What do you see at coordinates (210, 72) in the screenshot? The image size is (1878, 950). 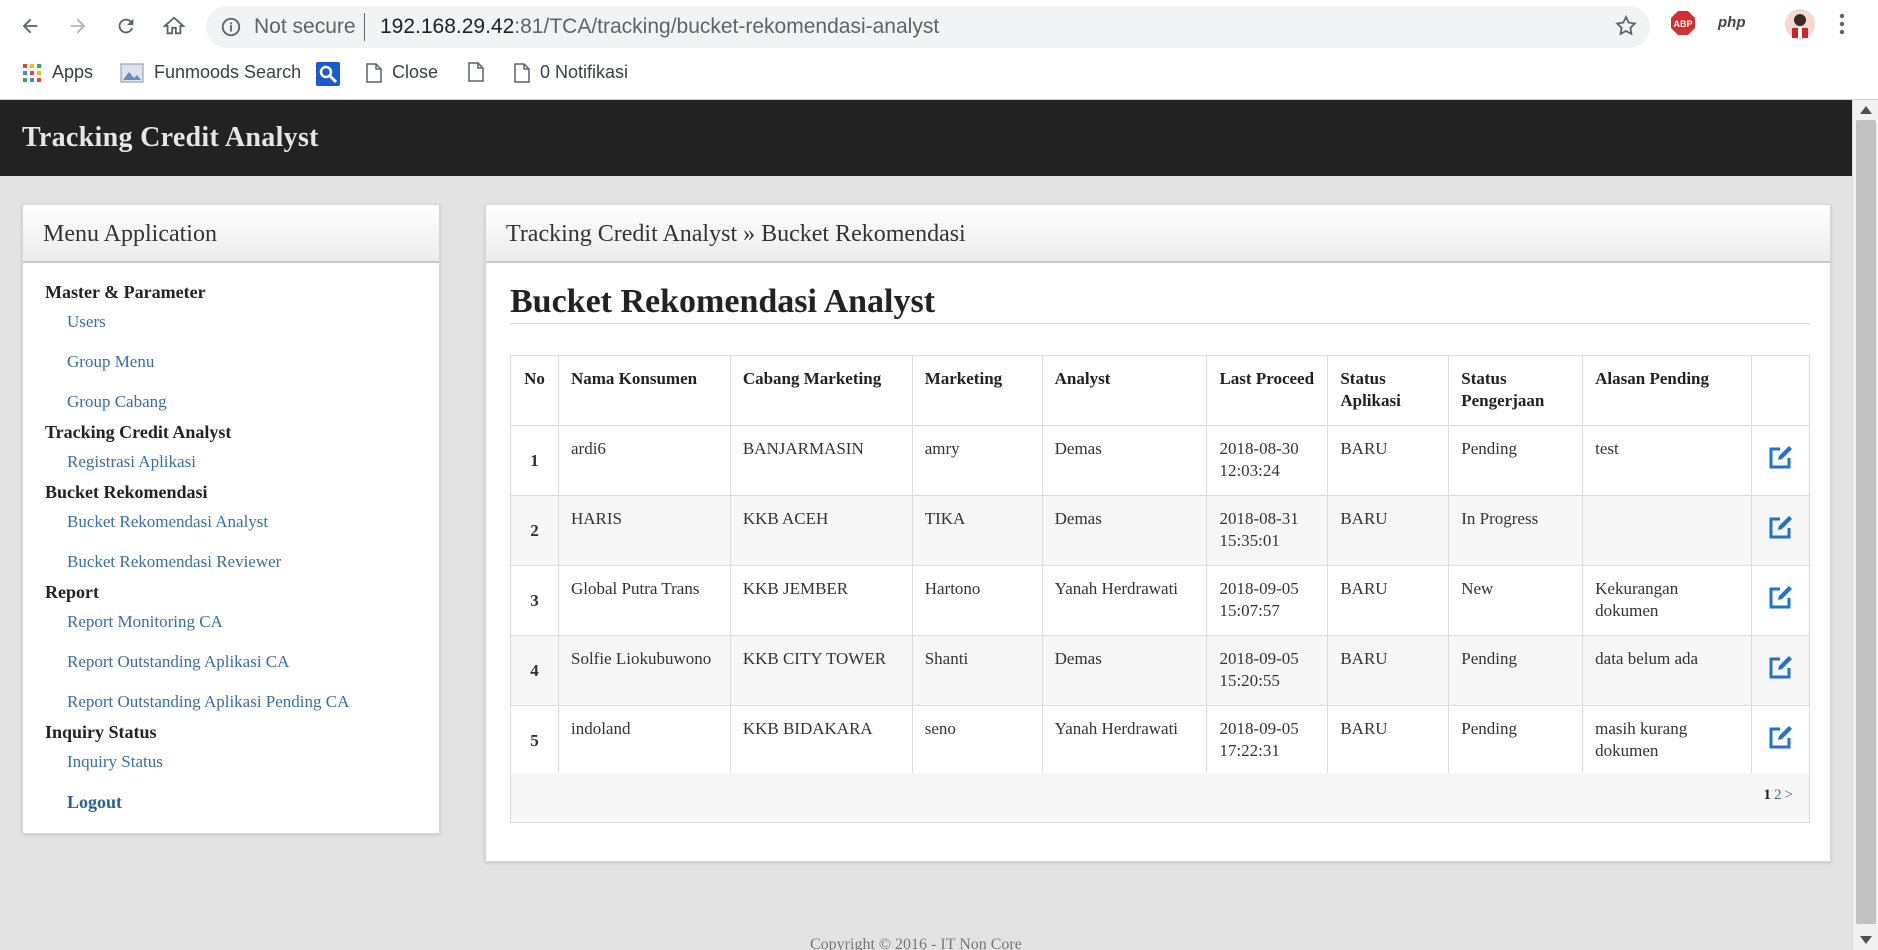 I see `bookmark-funmoods: Funmoods Search` at bounding box center [210, 72].